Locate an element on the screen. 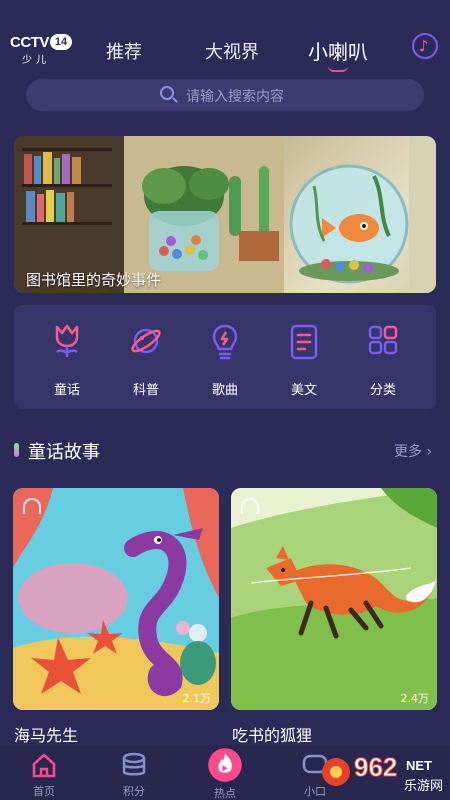 This screenshot has width=450, height=800. active-tab-indicator is located at coordinates (338, 69).